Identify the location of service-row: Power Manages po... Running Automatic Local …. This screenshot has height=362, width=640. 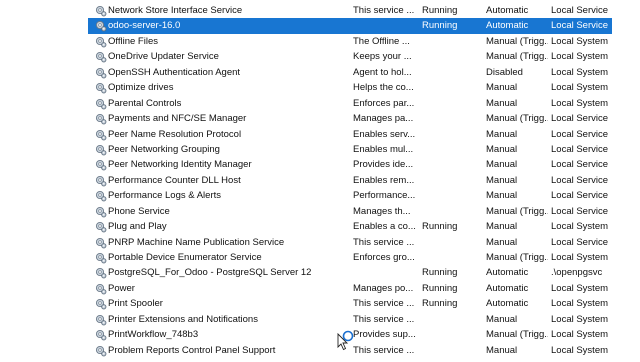
(350, 288).